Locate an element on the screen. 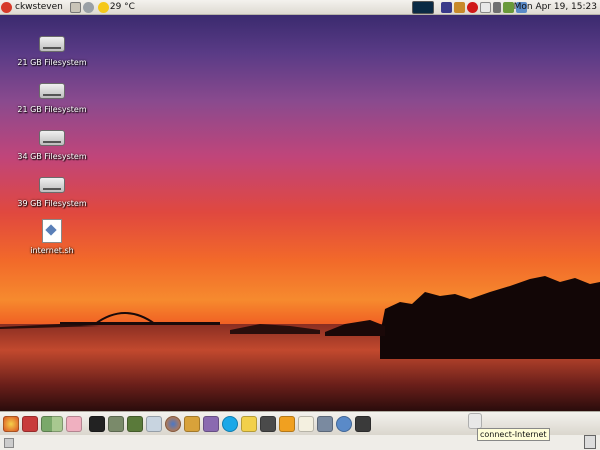 The width and height of the screenshot is (600, 450). weather-applet: 29 °C is located at coordinates (116, 7).